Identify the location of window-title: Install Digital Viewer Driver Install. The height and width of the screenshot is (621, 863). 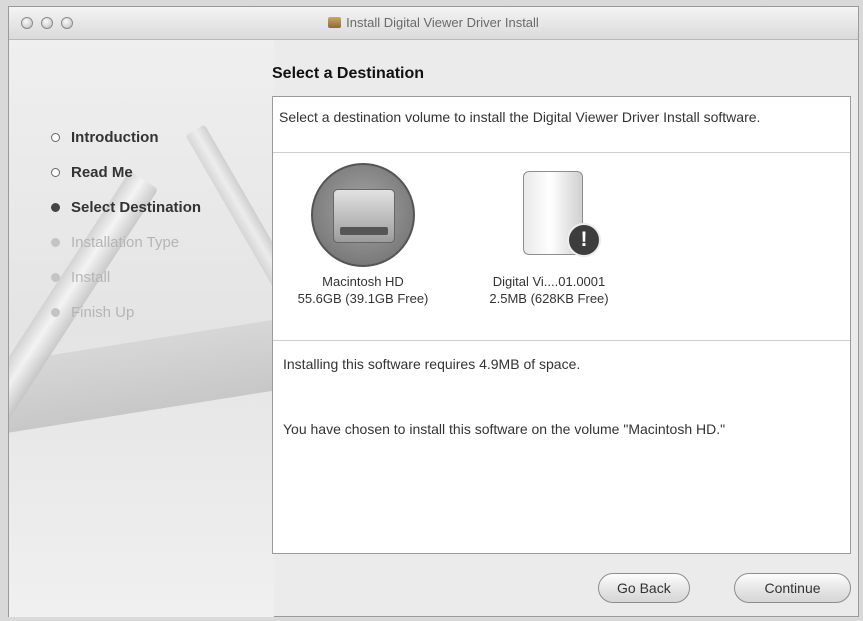
(433, 22).